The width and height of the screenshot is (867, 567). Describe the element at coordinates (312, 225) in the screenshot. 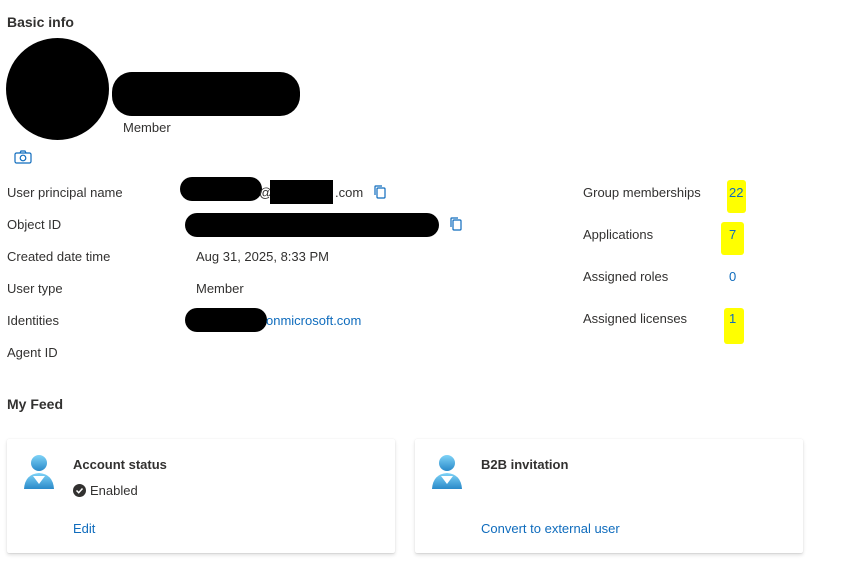

I see `redacted-object-id` at that location.